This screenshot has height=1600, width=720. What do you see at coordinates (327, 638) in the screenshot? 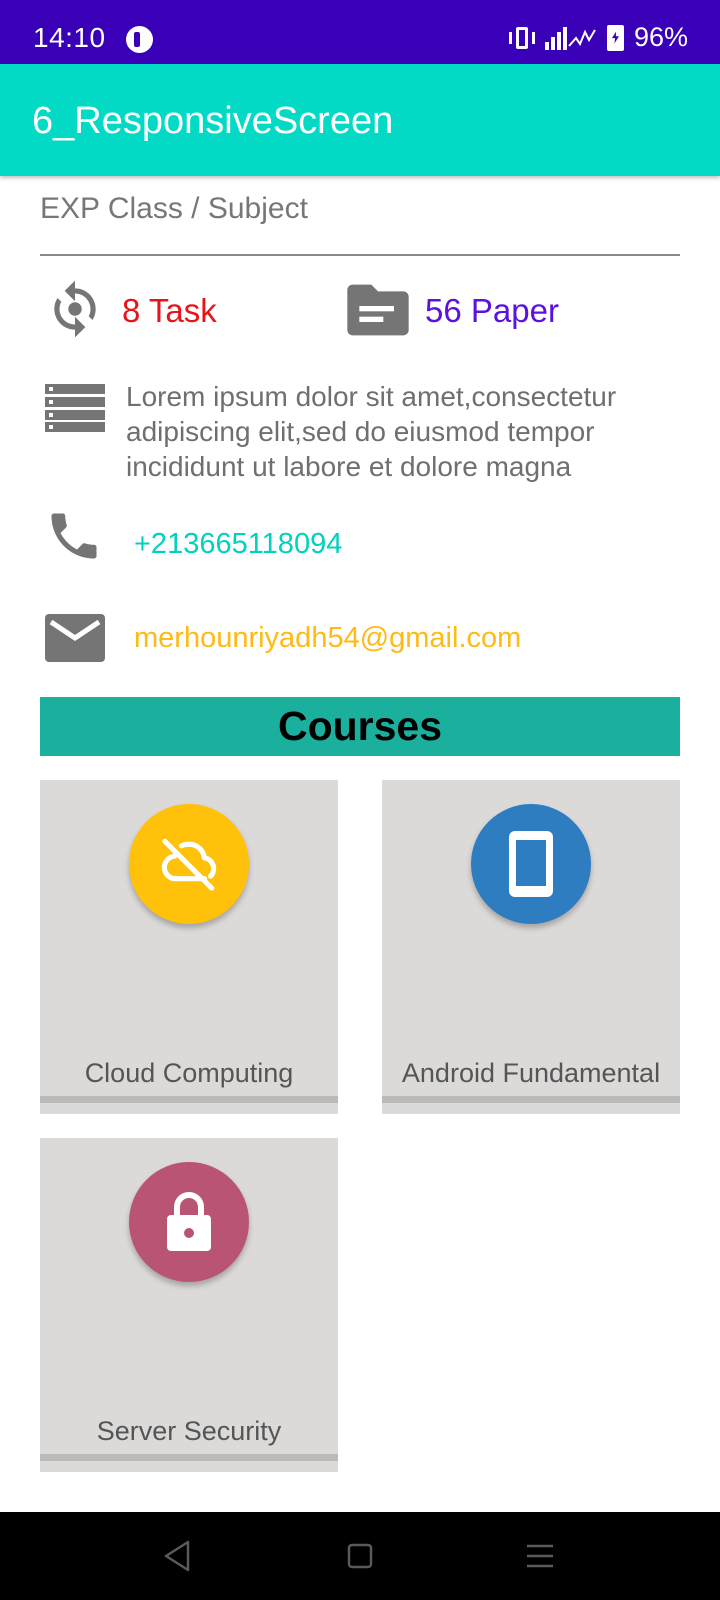
I see `email-address: merhounriyadh54@gmail.com` at bounding box center [327, 638].